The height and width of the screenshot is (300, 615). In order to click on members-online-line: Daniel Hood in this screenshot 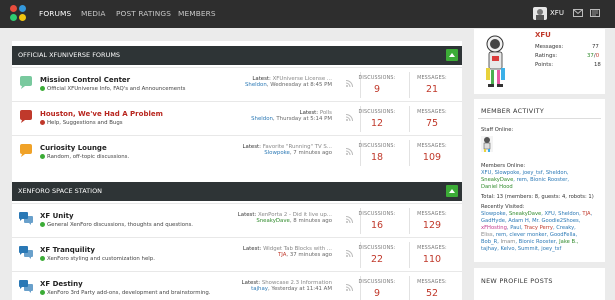, I will do `click(497, 187)`.